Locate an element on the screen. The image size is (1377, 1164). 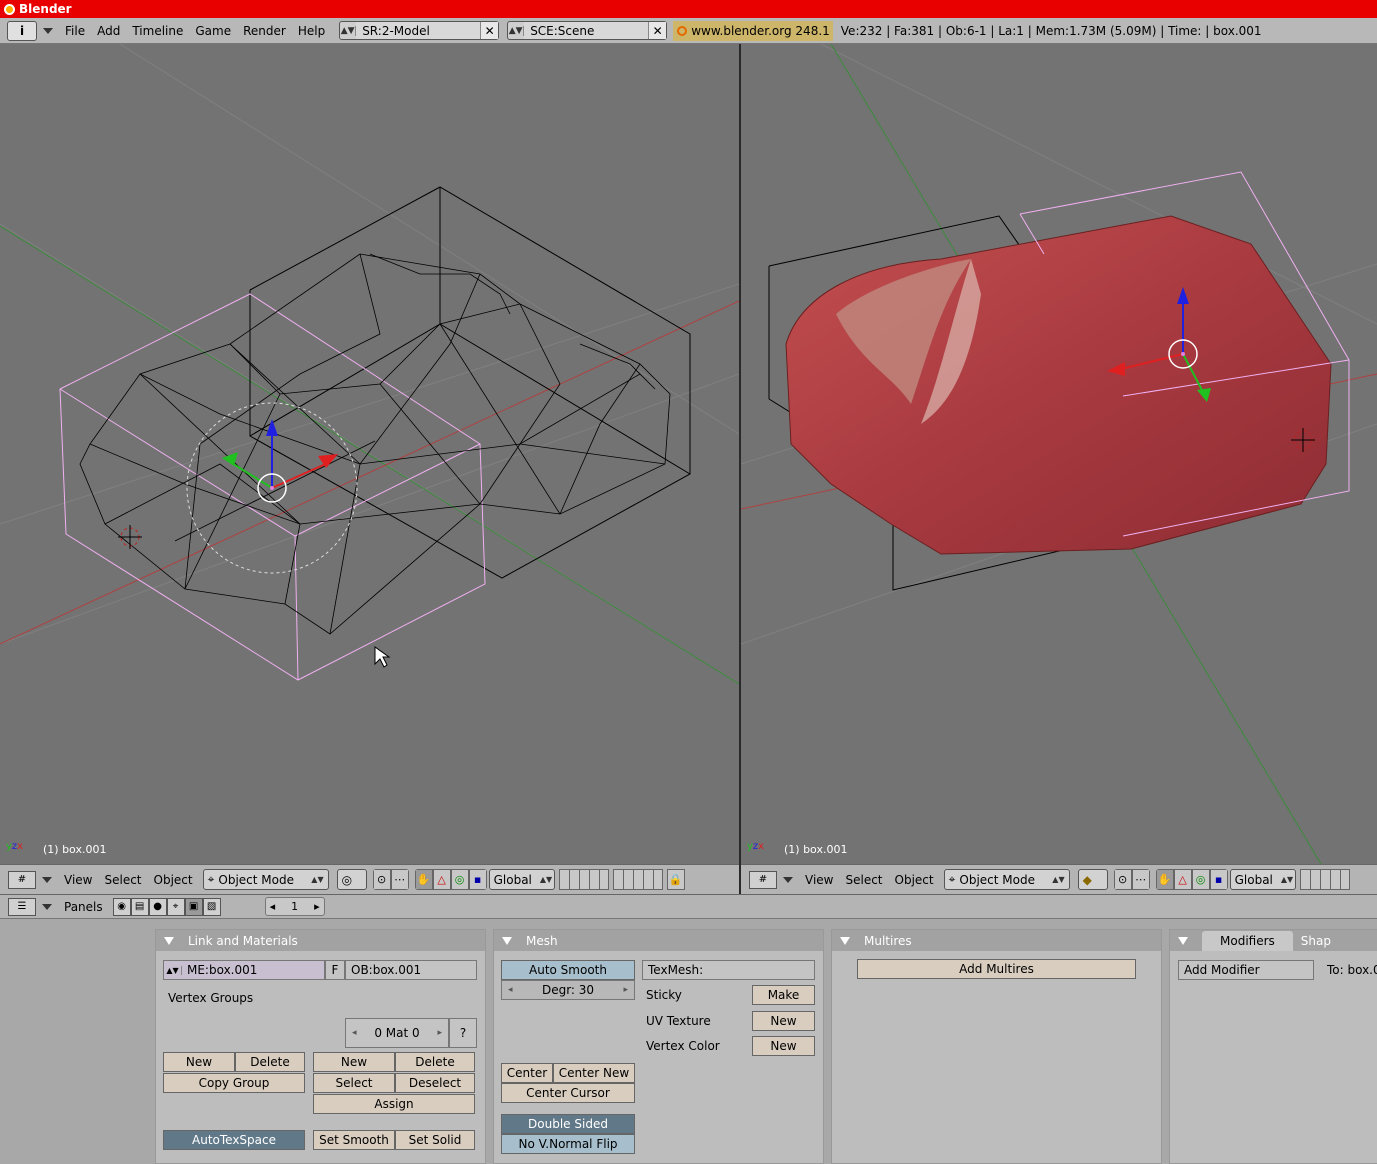
menu-add: Add is located at coordinates (108, 31).